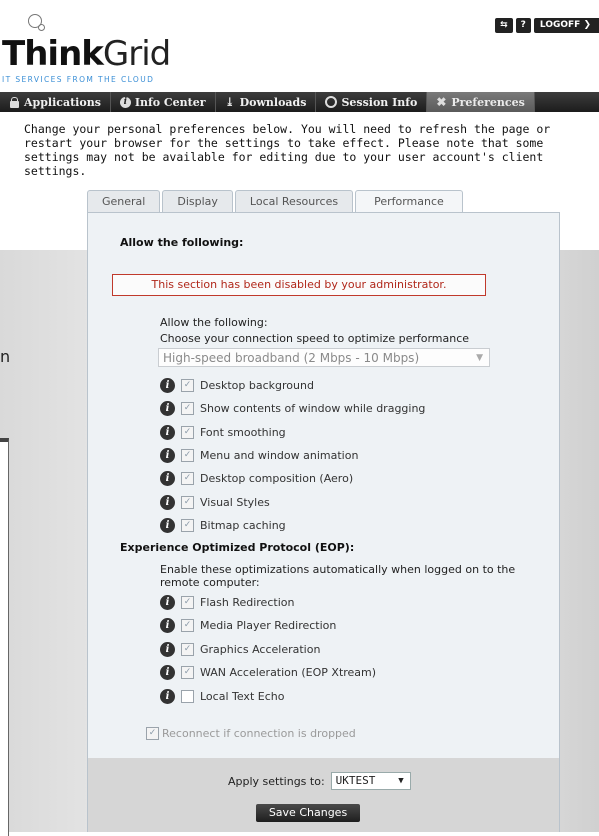 The image size is (599, 836). Describe the element at coordinates (163, 102) in the screenshot. I see `nav-info-center: i Info Center` at that location.